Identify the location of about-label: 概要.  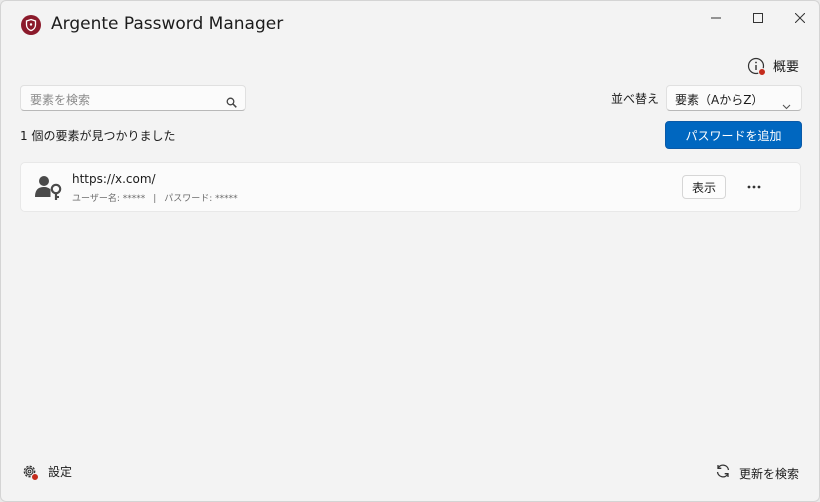
(785, 67).